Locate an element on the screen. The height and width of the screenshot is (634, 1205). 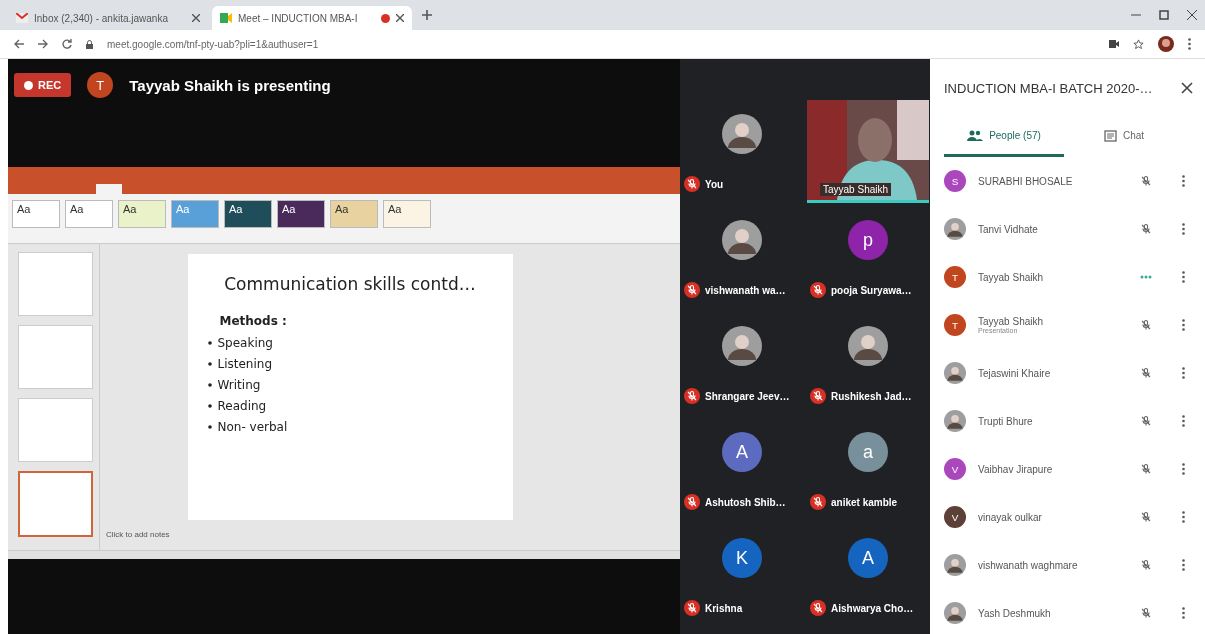
participant-name: Krishna is located at coordinates (724, 608).